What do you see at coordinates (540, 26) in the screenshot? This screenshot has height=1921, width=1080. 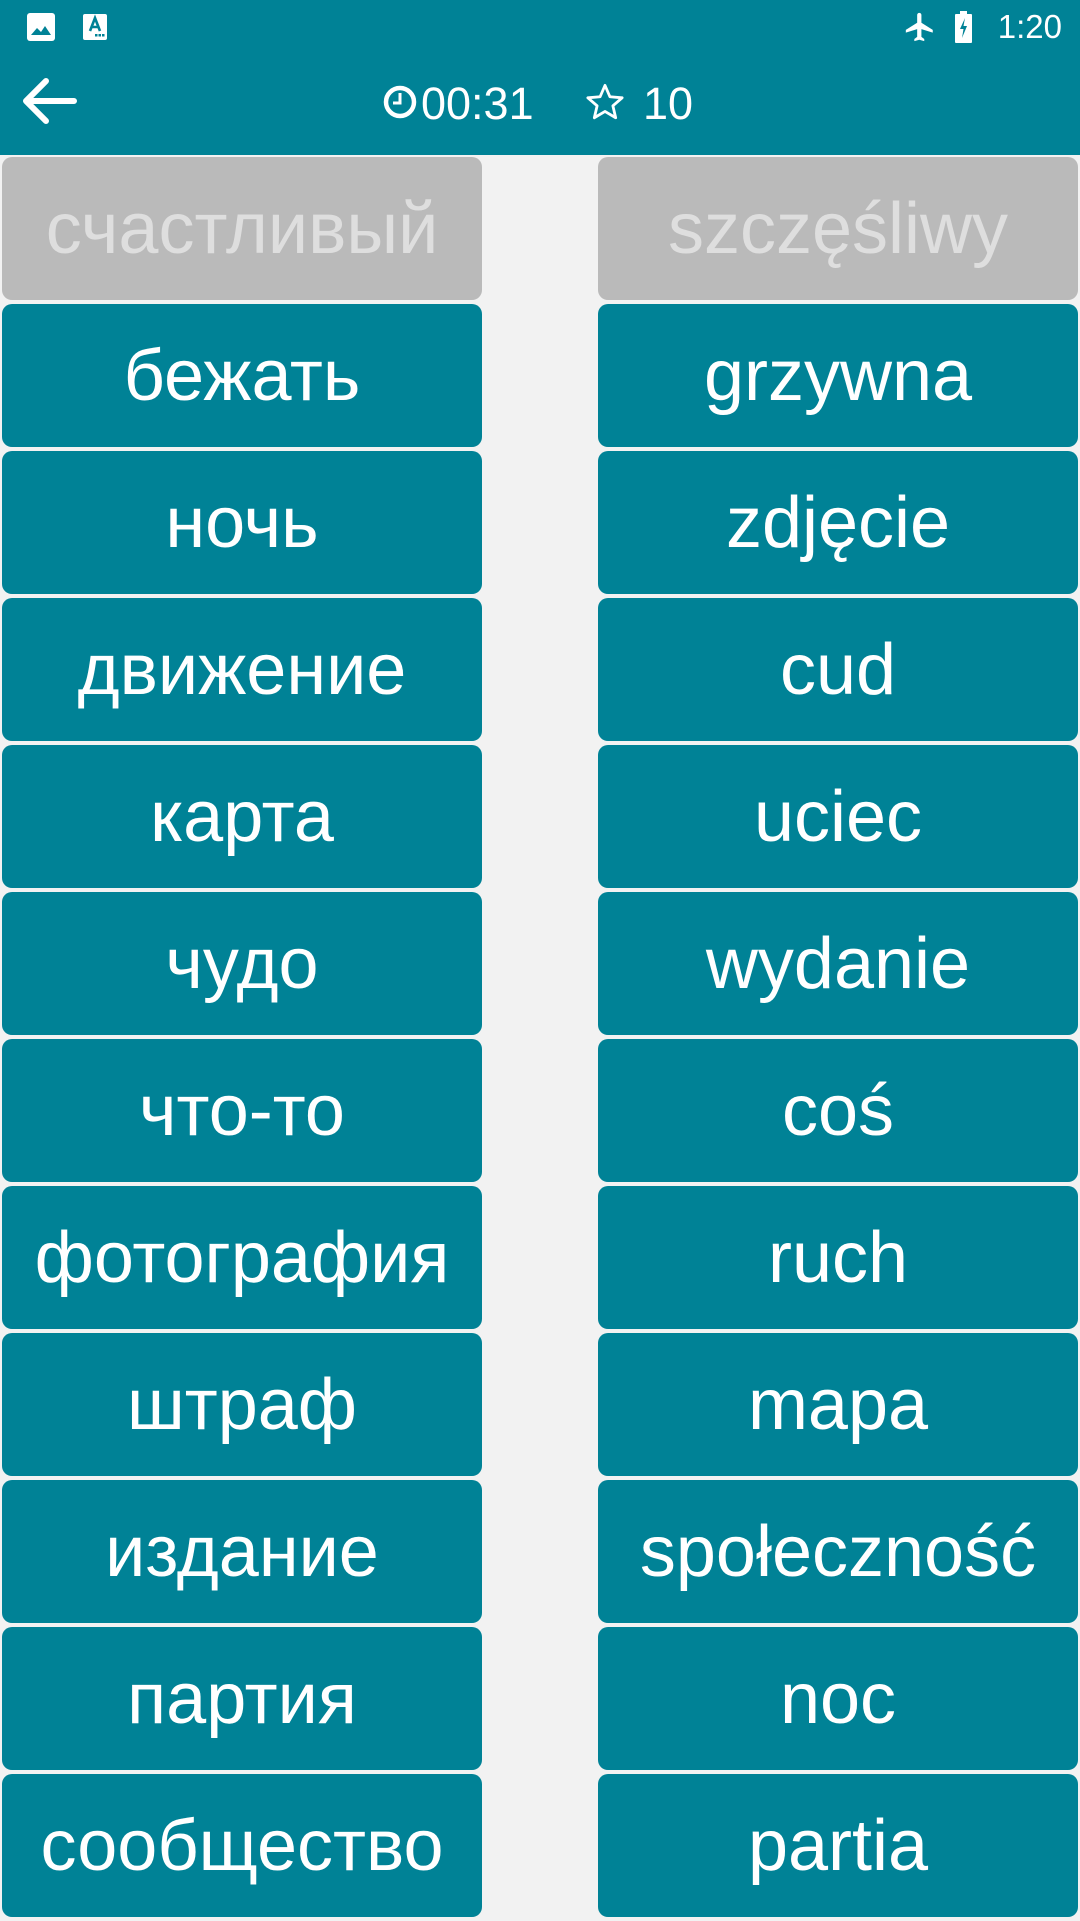 I see `status-bar: 1:20` at bounding box center [540, 26].